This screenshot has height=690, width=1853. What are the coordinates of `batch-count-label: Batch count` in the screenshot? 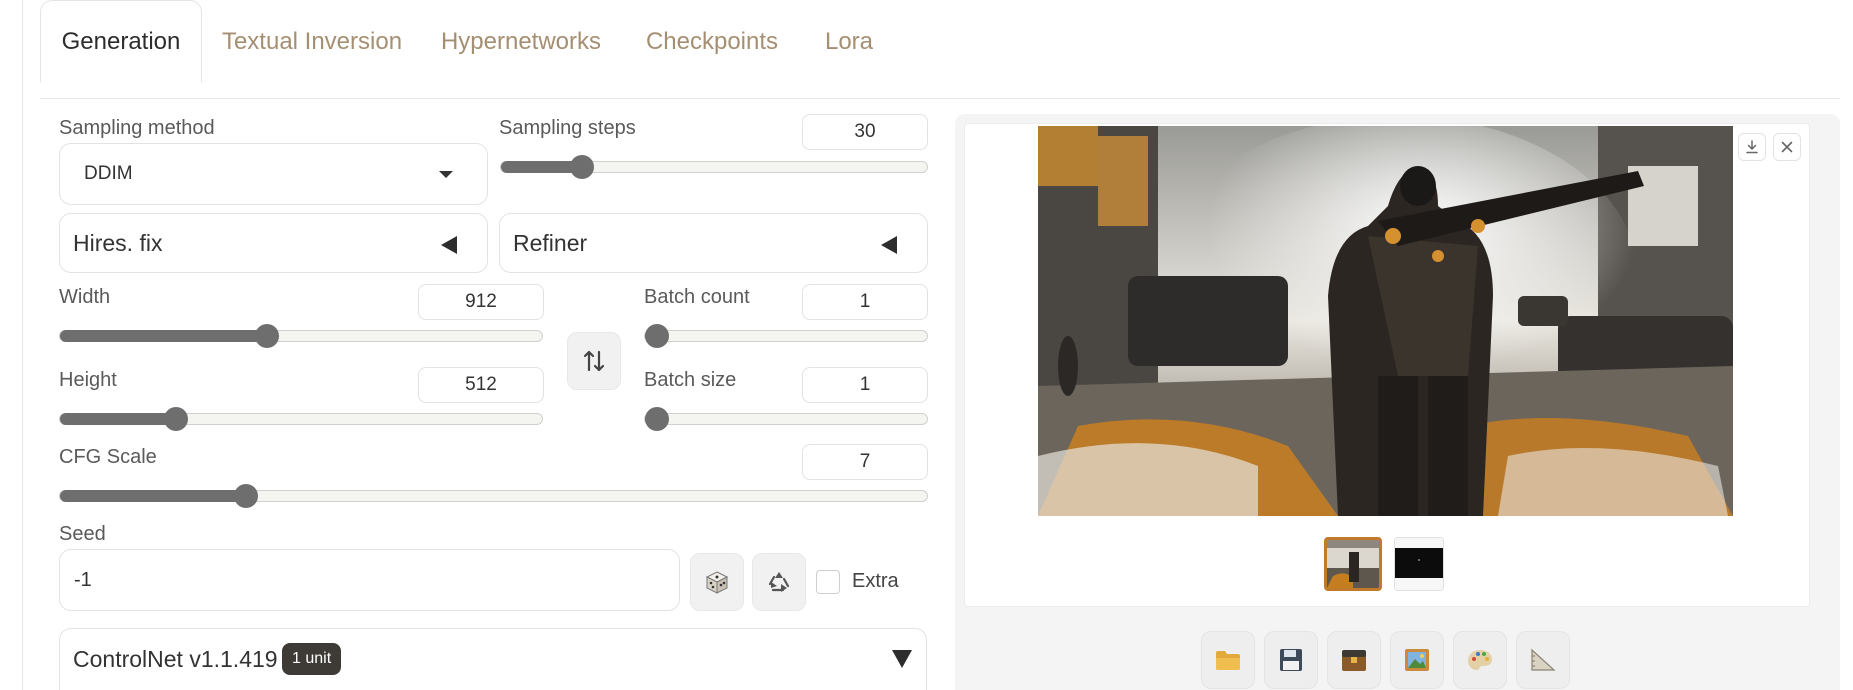 It's located at (697, 297).